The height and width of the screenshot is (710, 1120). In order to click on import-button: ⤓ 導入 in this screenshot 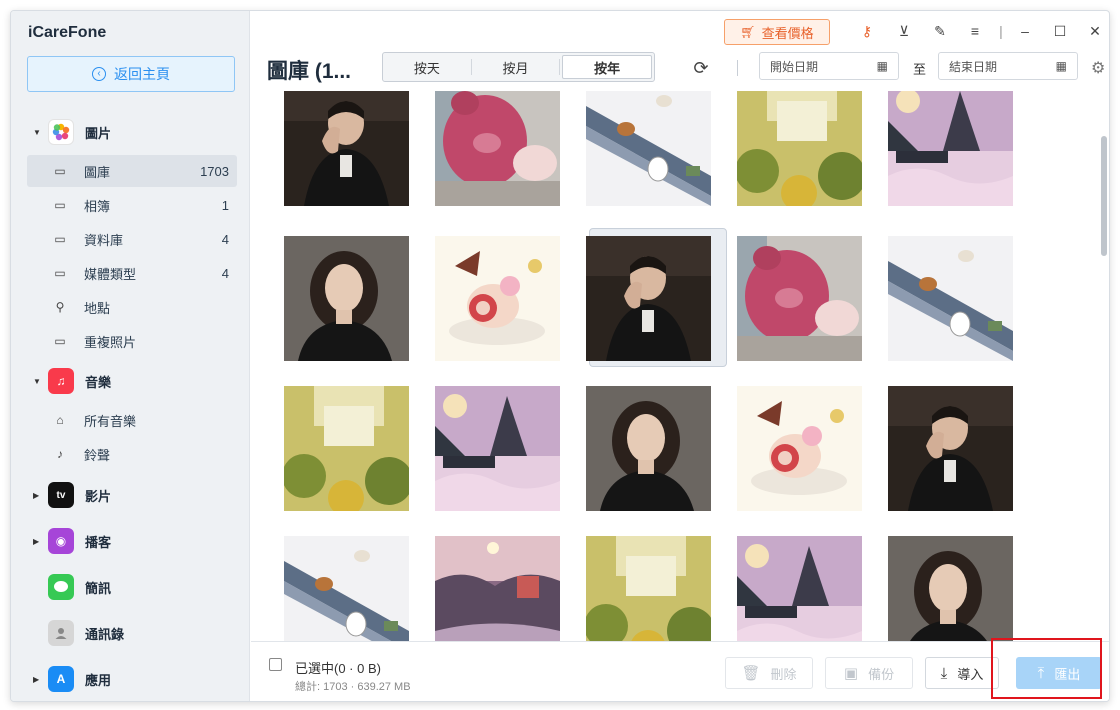, I will do `click(962, 673)`.